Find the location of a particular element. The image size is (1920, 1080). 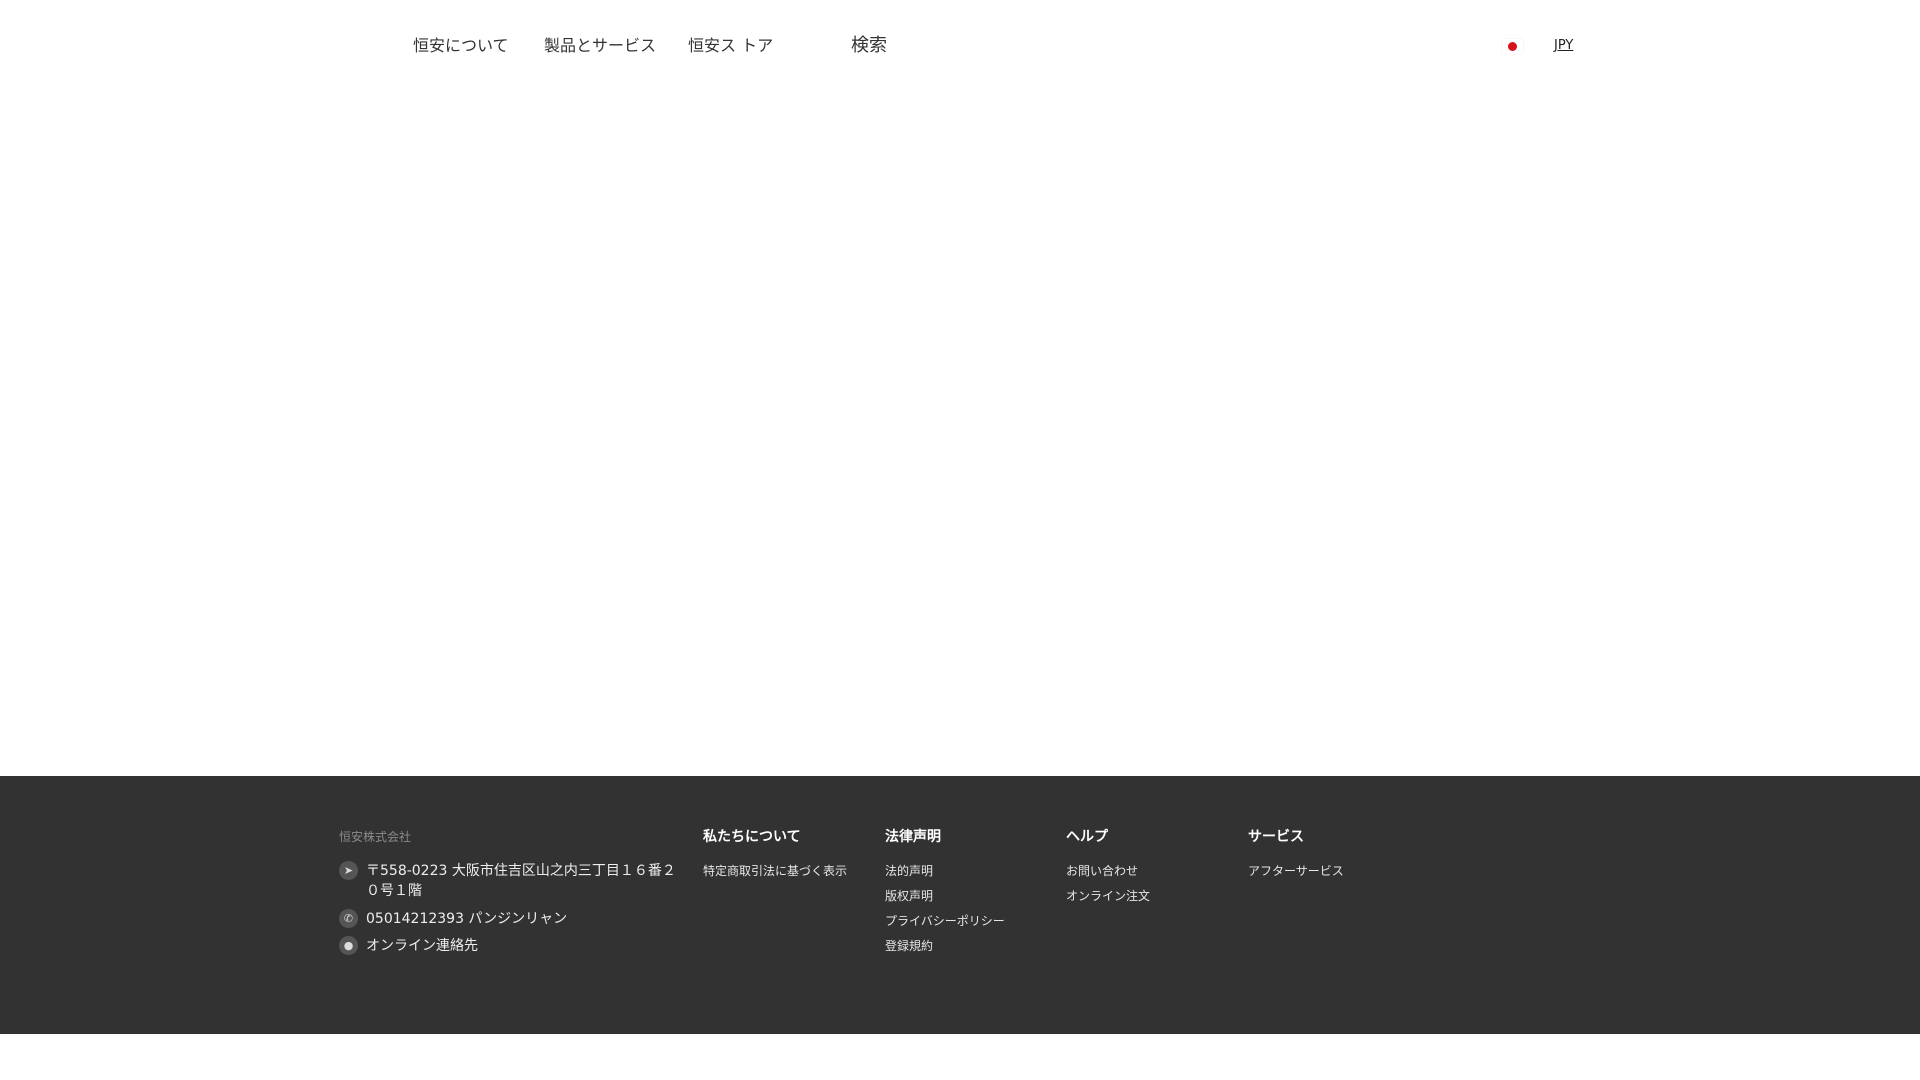

nav-about: 恒安について is located at coordinates (461, 46).